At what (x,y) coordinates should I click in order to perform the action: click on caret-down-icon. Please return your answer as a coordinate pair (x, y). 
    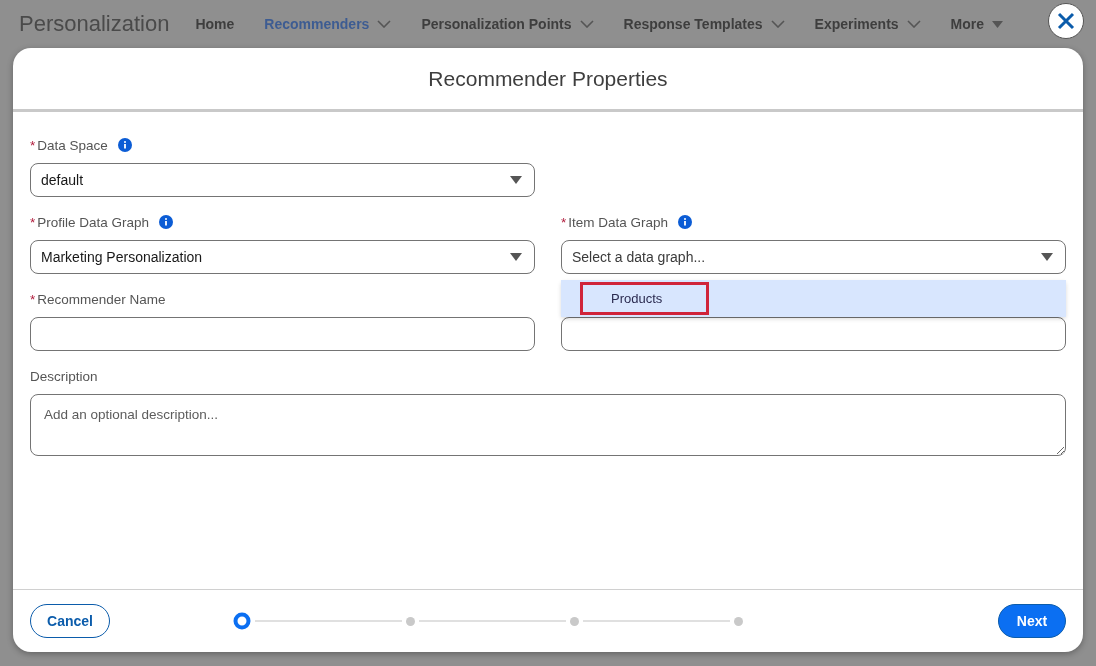
    Looking at the image, I should click on (998, 24).